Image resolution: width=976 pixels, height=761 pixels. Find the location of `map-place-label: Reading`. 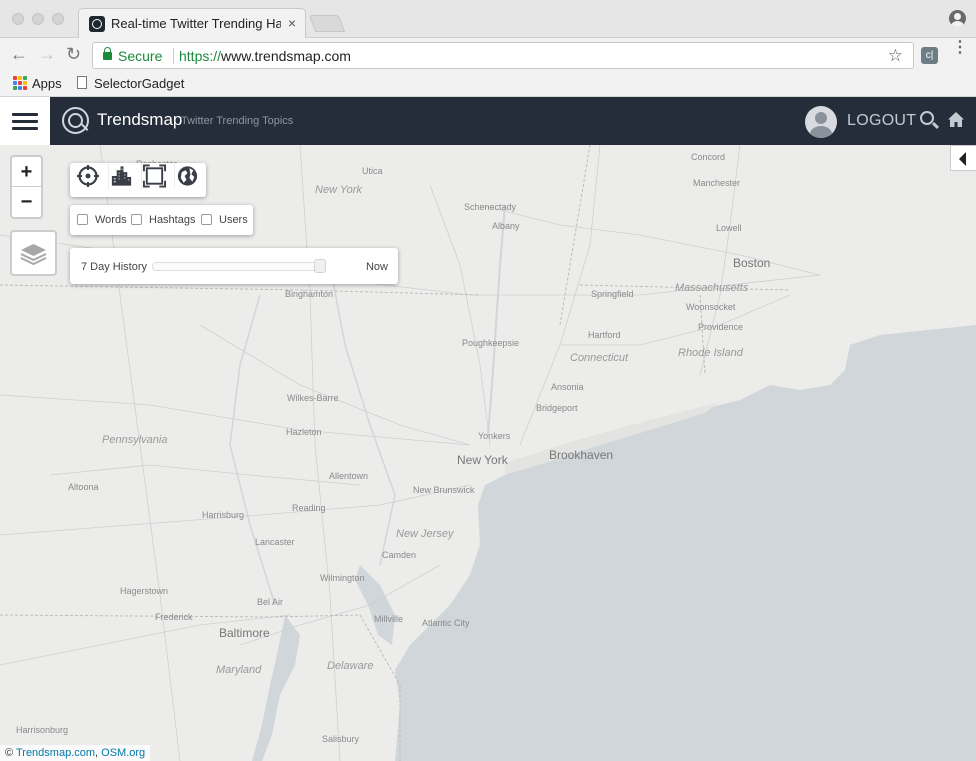

map-place-label: Reading is located at coordinates (309, 508).